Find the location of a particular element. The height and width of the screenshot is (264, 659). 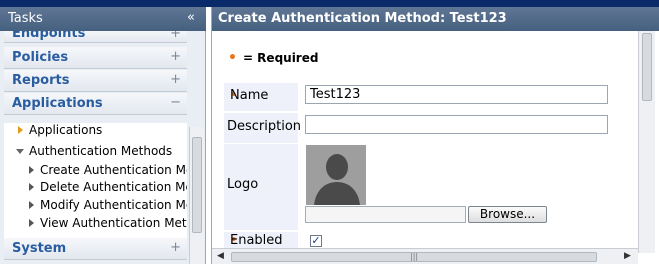

section-policies: Policies + is located at coordinates (95, 58).